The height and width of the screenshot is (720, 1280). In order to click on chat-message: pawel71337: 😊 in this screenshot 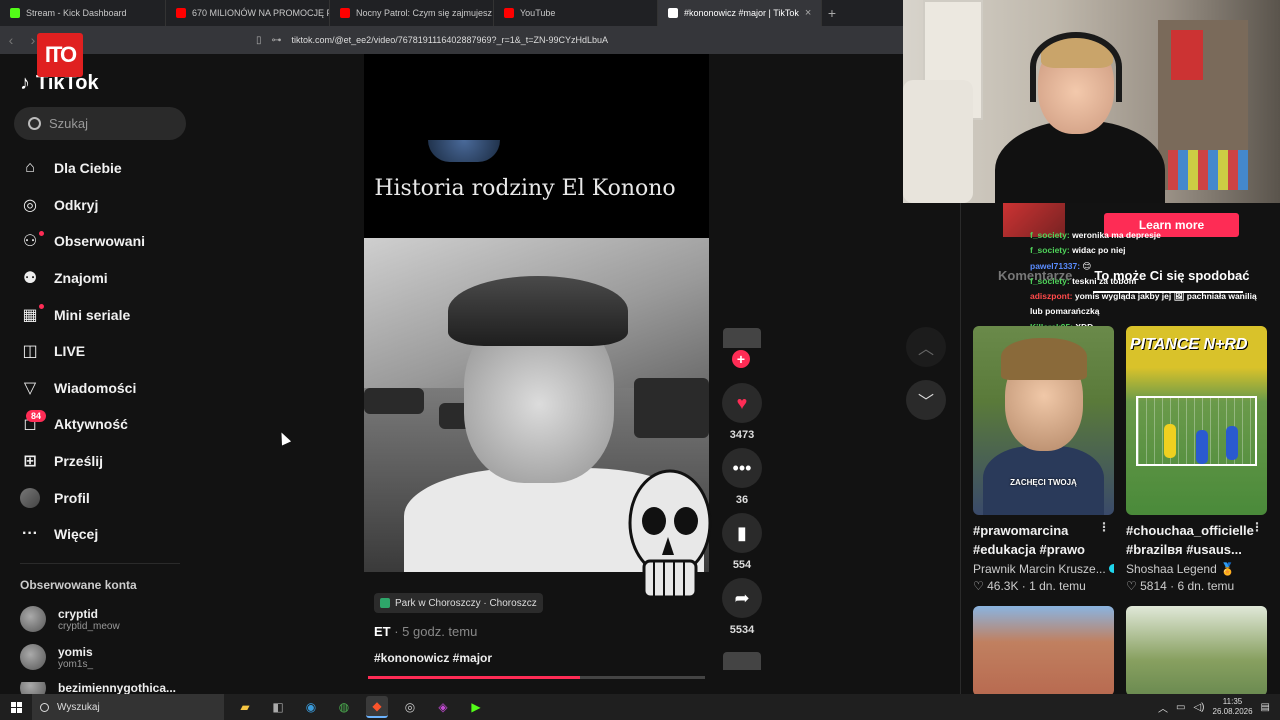, I will do `click(1061, 265)`.